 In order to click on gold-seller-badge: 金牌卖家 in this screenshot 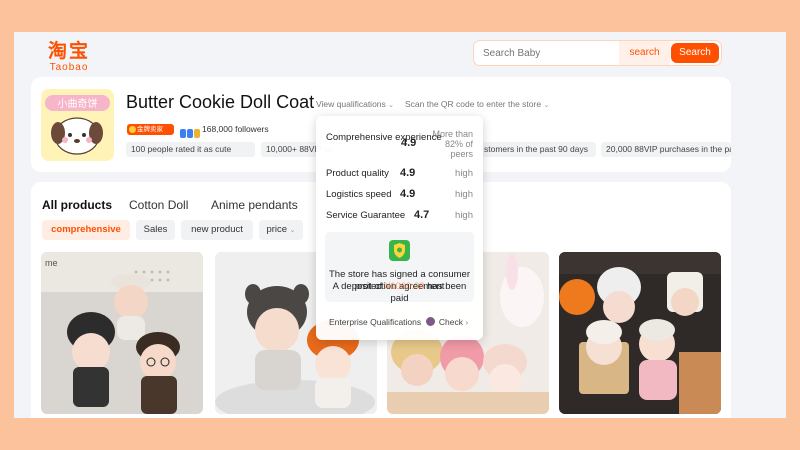, I will do `click(150, 129)`.